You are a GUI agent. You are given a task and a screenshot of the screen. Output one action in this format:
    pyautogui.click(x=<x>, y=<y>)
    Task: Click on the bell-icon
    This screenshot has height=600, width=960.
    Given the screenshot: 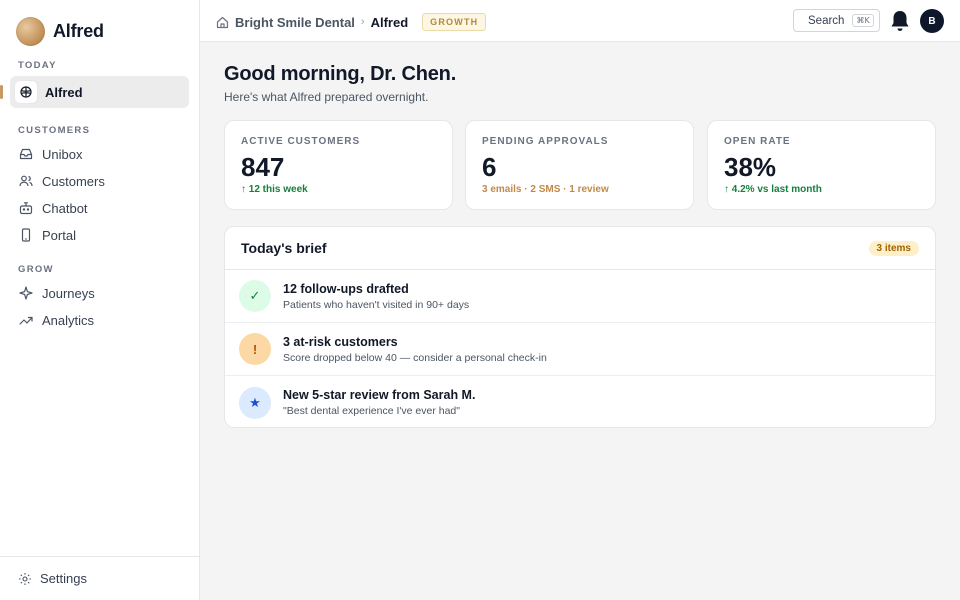 What is the action you would take?
    pyautogui.click(x=900, y=21)
    